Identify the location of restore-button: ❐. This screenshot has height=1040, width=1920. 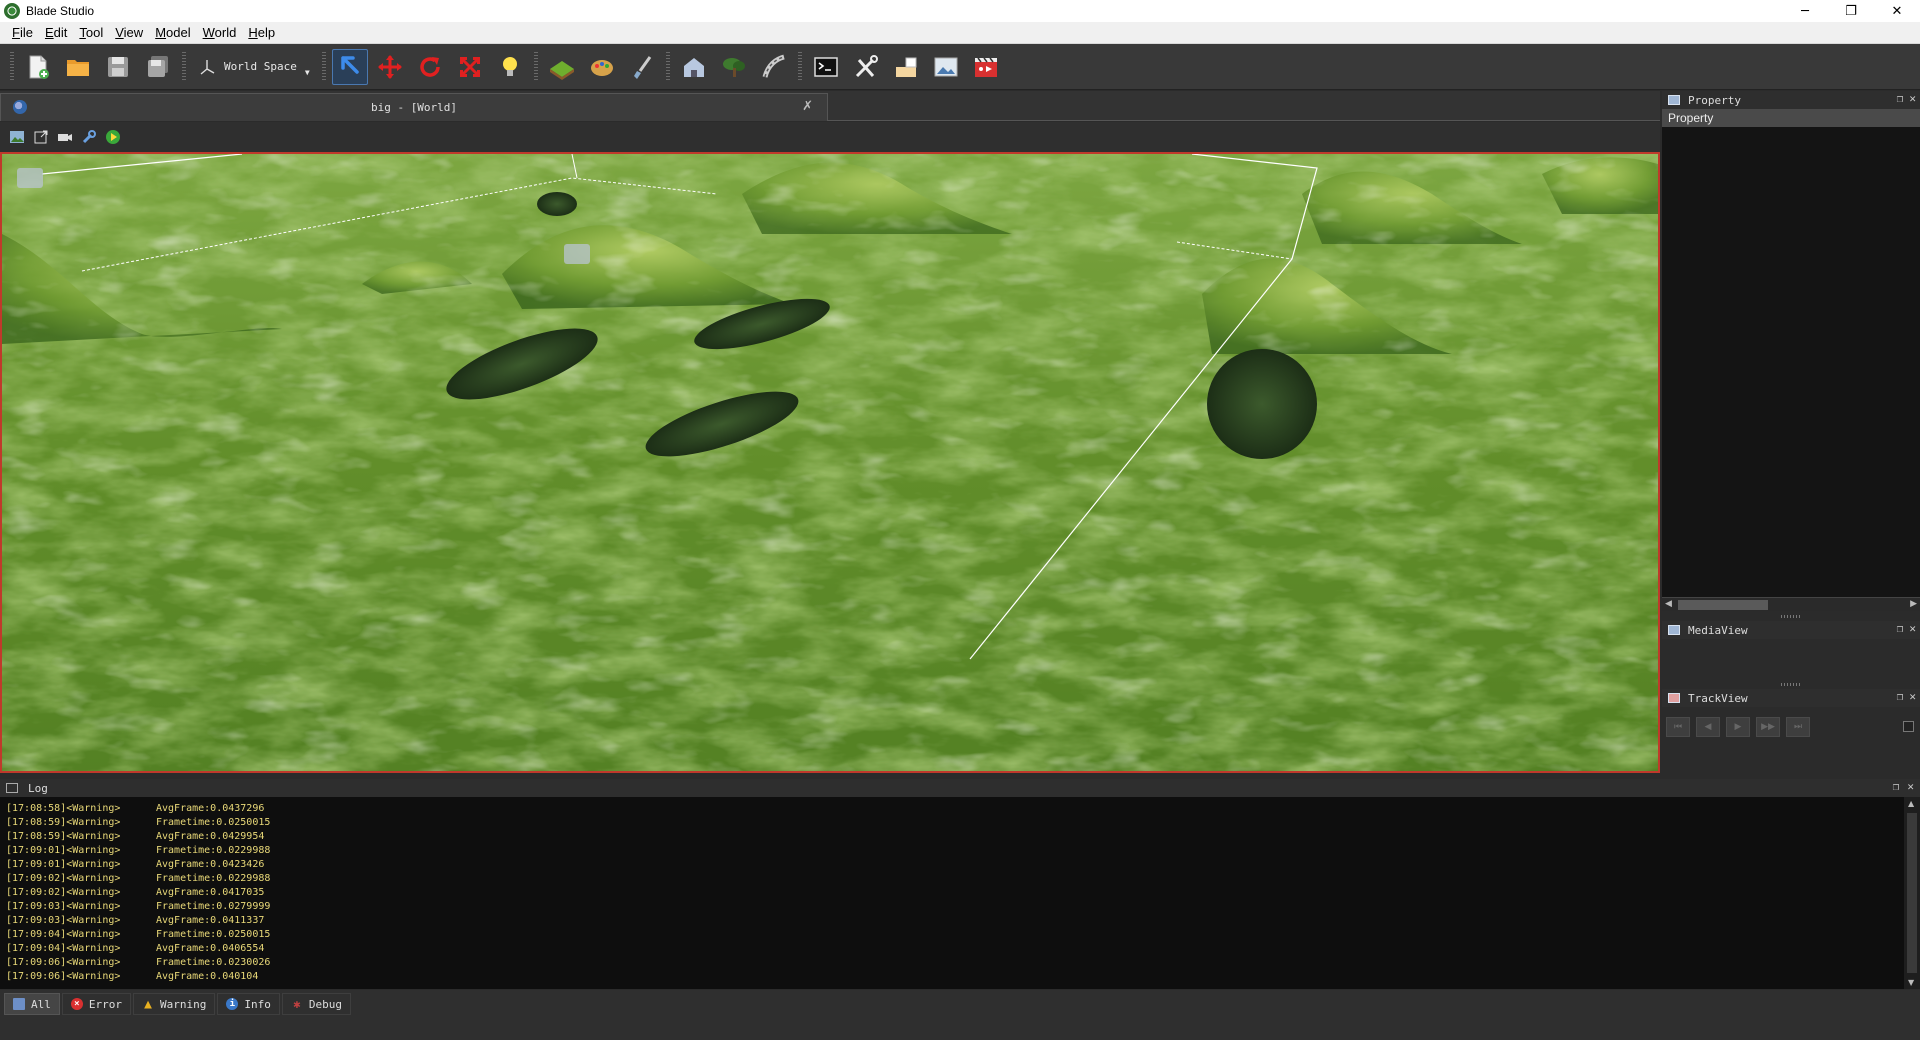
(1851, 11).